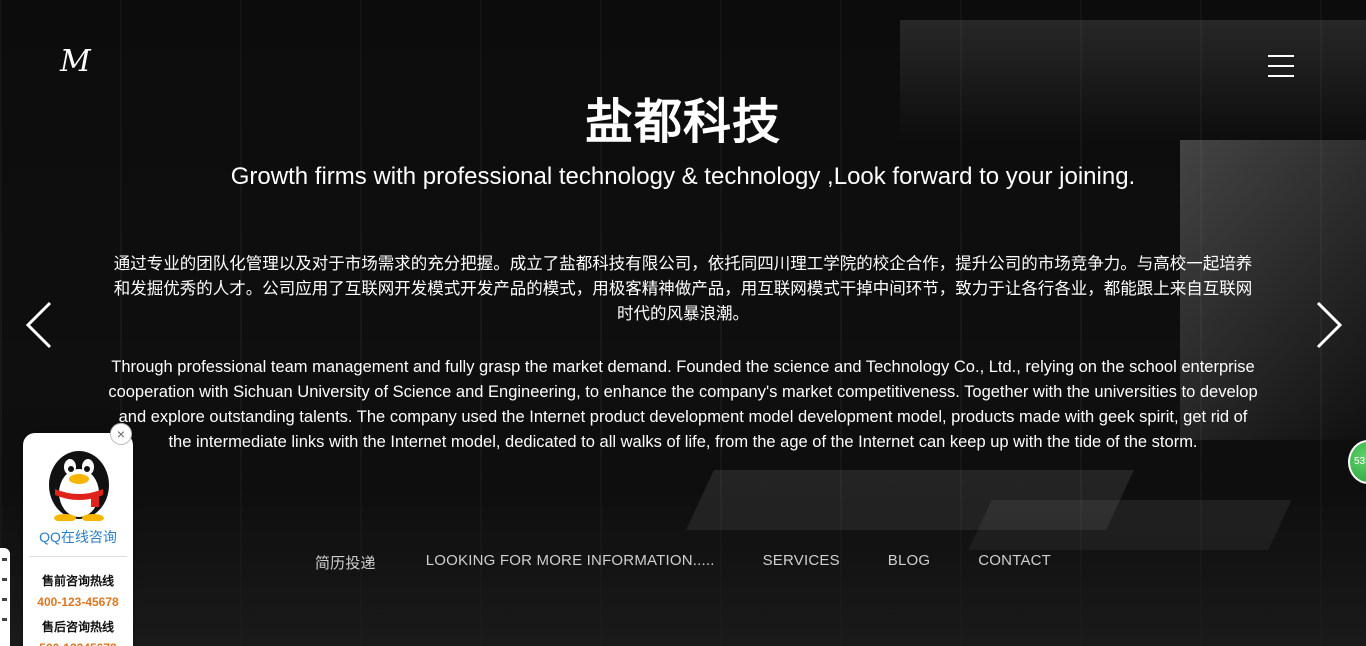 Image resolution: width=1366 pixels, height=646 pixels. What do you see at coordinates (801, 562) in the screenshot?
I see `nav-item-services: SERVICES` at bounding box center [801, 562].